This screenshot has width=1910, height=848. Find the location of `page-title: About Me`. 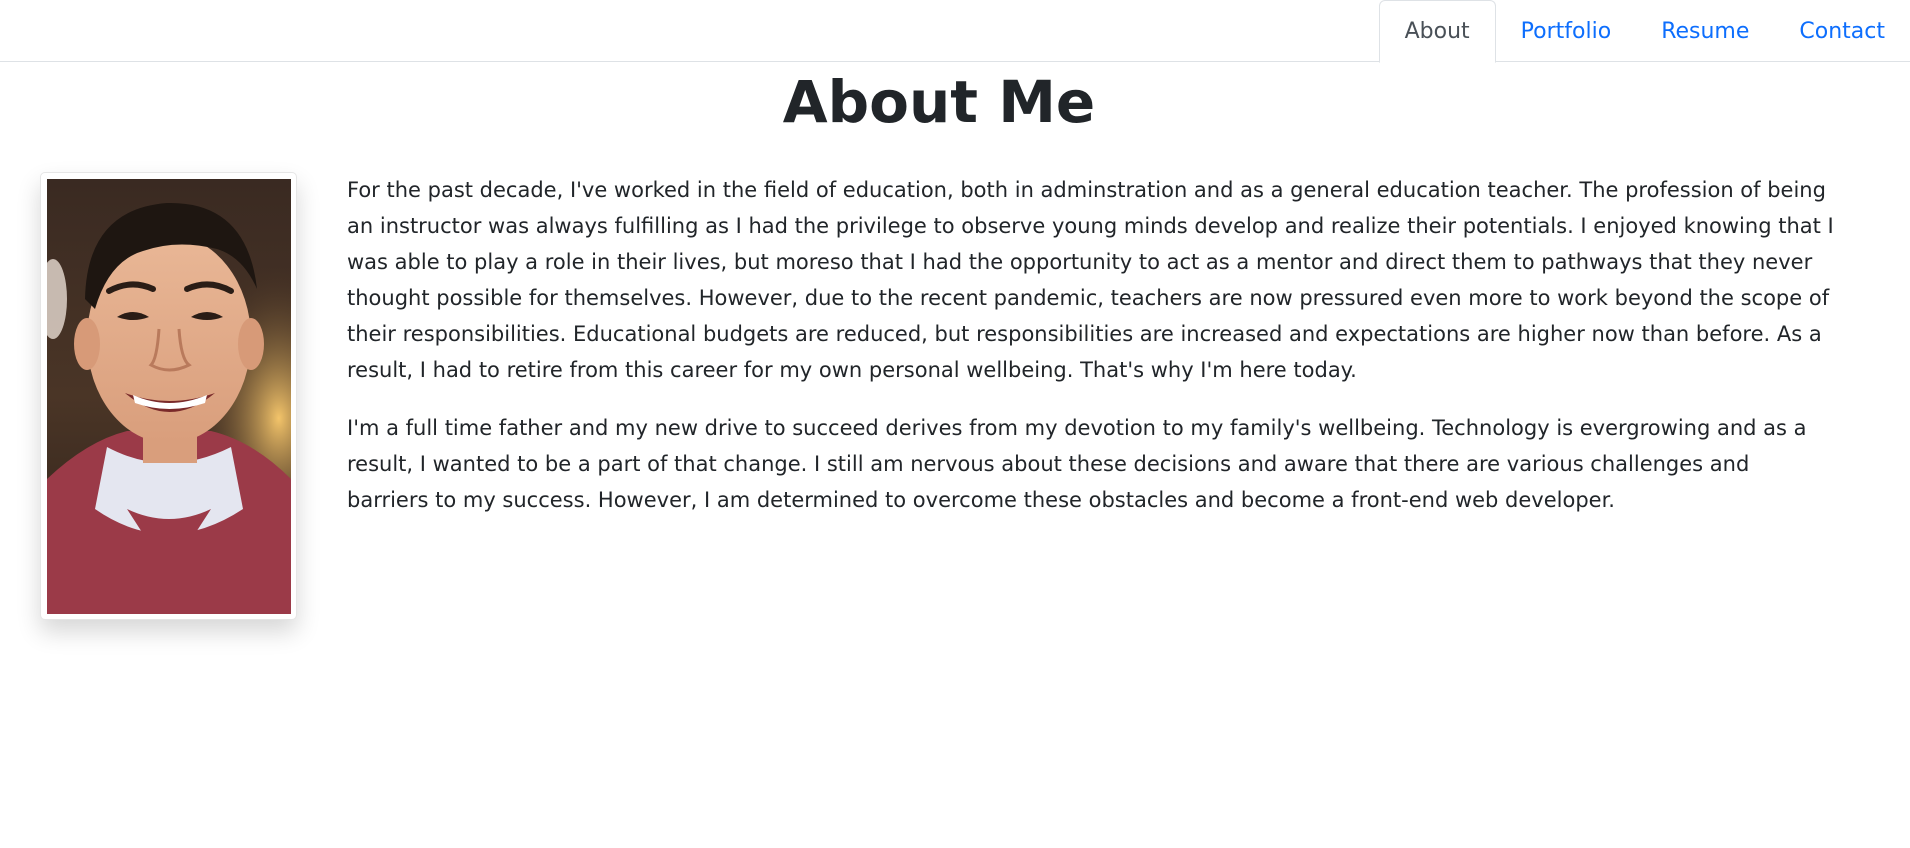

page-title: About Me is located at coordinates (939, 102).